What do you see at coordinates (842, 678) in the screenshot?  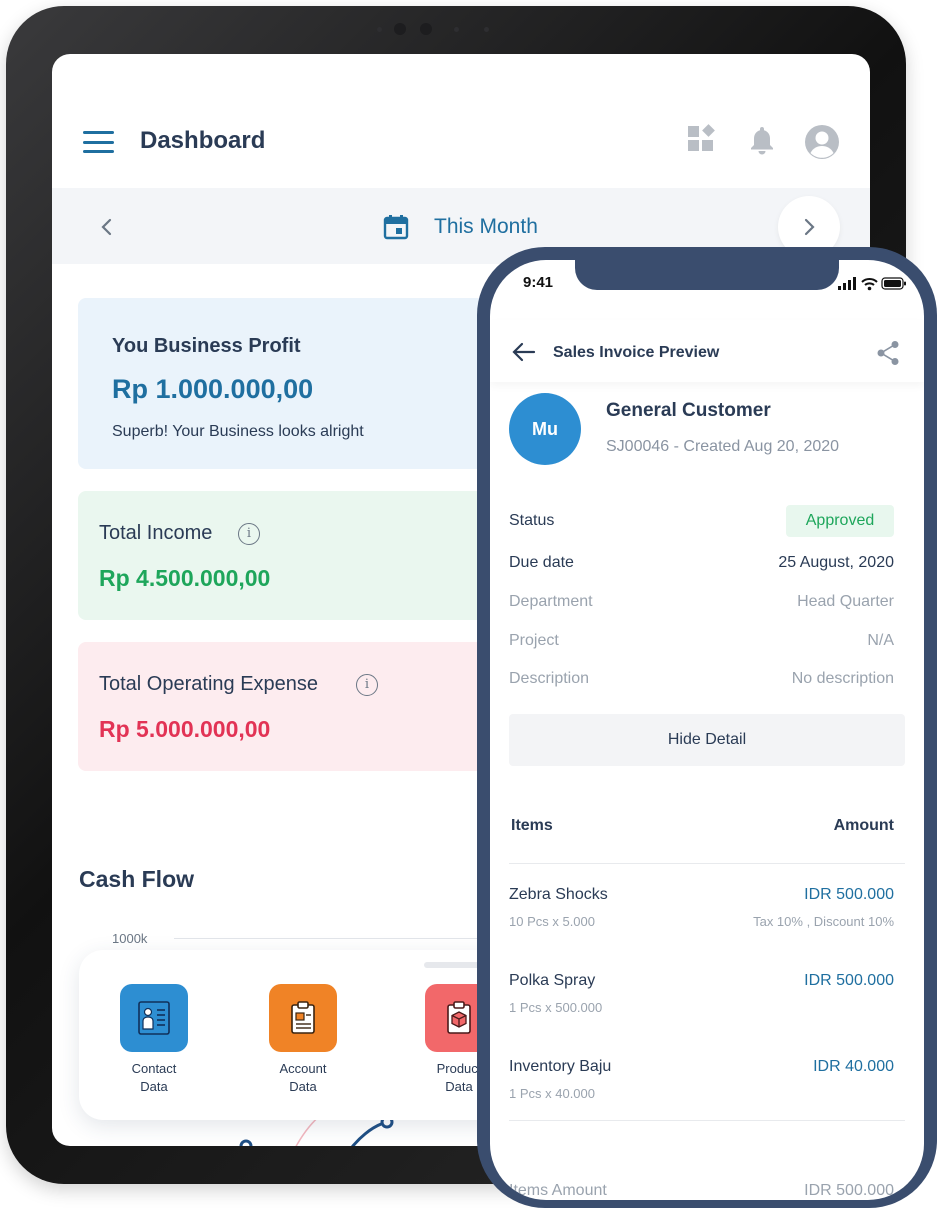 I see `description-value: No description` at bounding box center [842, 678].